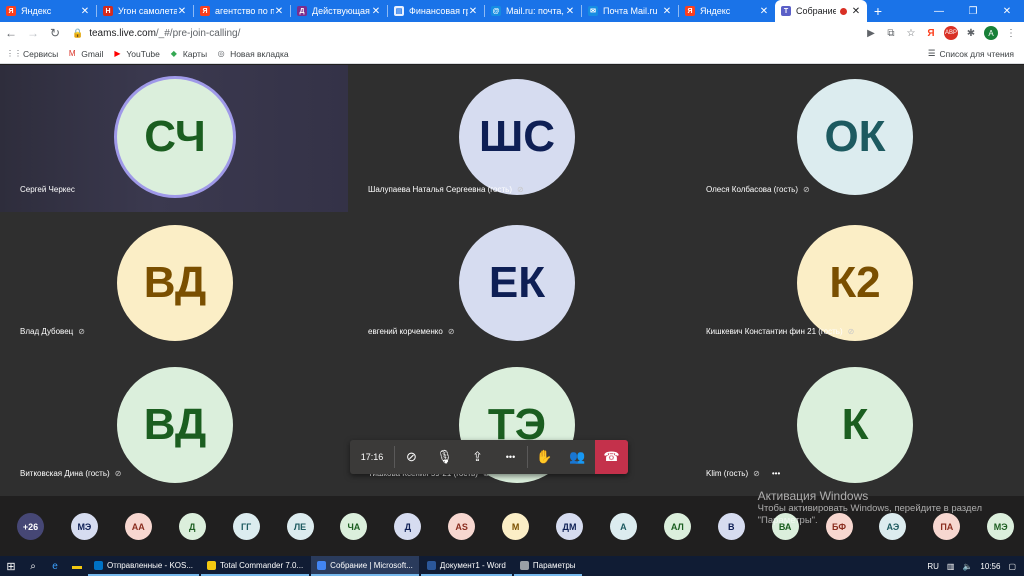 Image resolution: width=1024 pixels, height=576 pixels. What do you see at coordinates (30, 526) in the screenshot?
I see `more-participants-badge: +26` at bounding box center [30, 526].